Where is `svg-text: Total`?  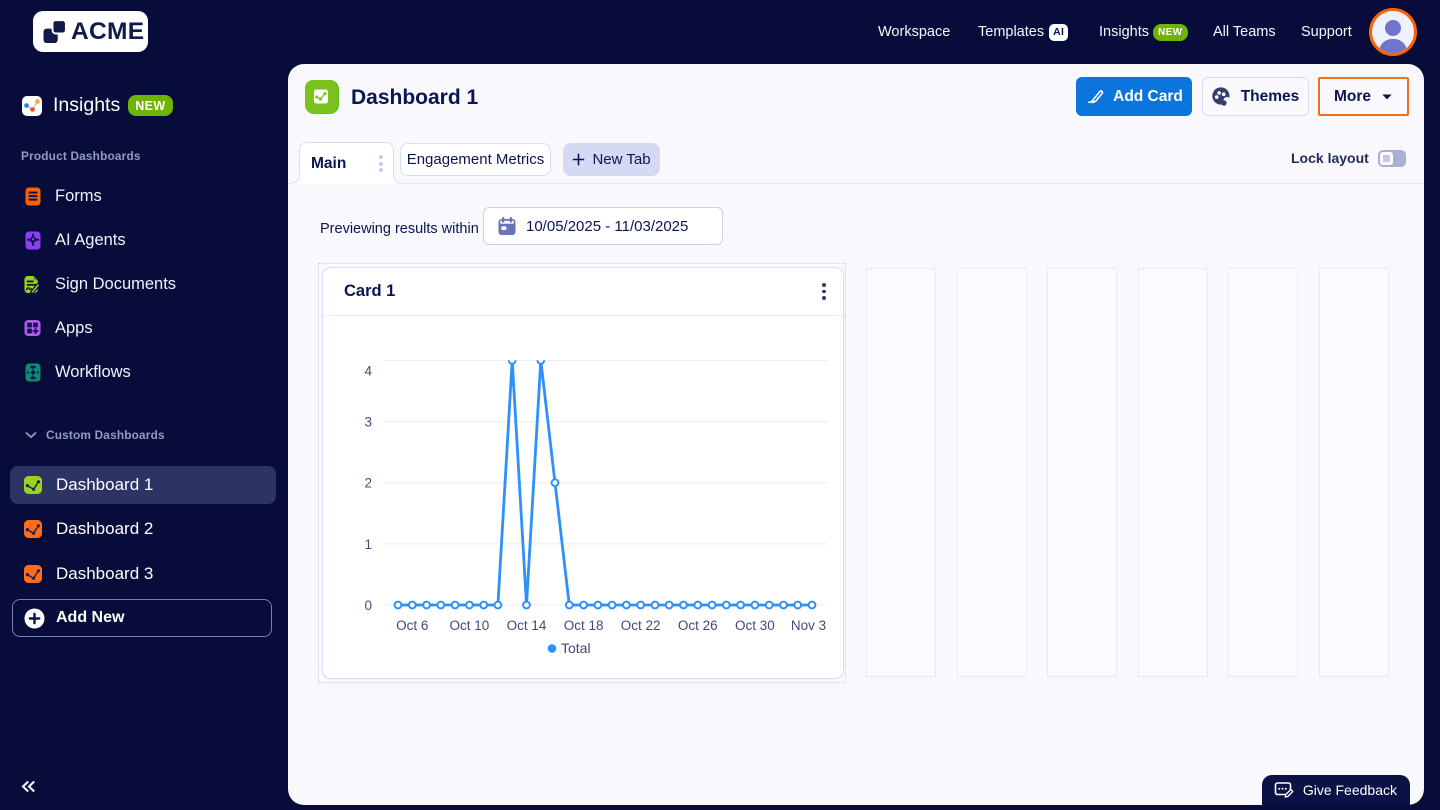 svg-text: Total is located at coordinates (576, 648).